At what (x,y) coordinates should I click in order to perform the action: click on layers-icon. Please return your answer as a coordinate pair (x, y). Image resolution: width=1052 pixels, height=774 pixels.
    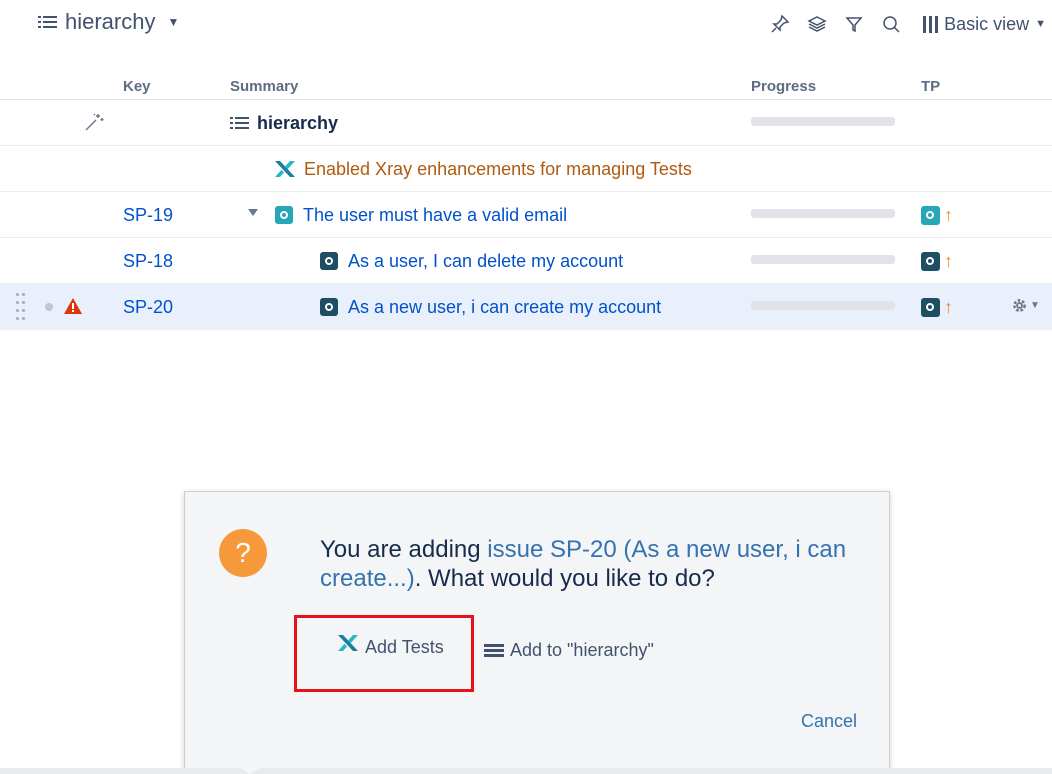
    Looking at the image, I should click on (816, 24).